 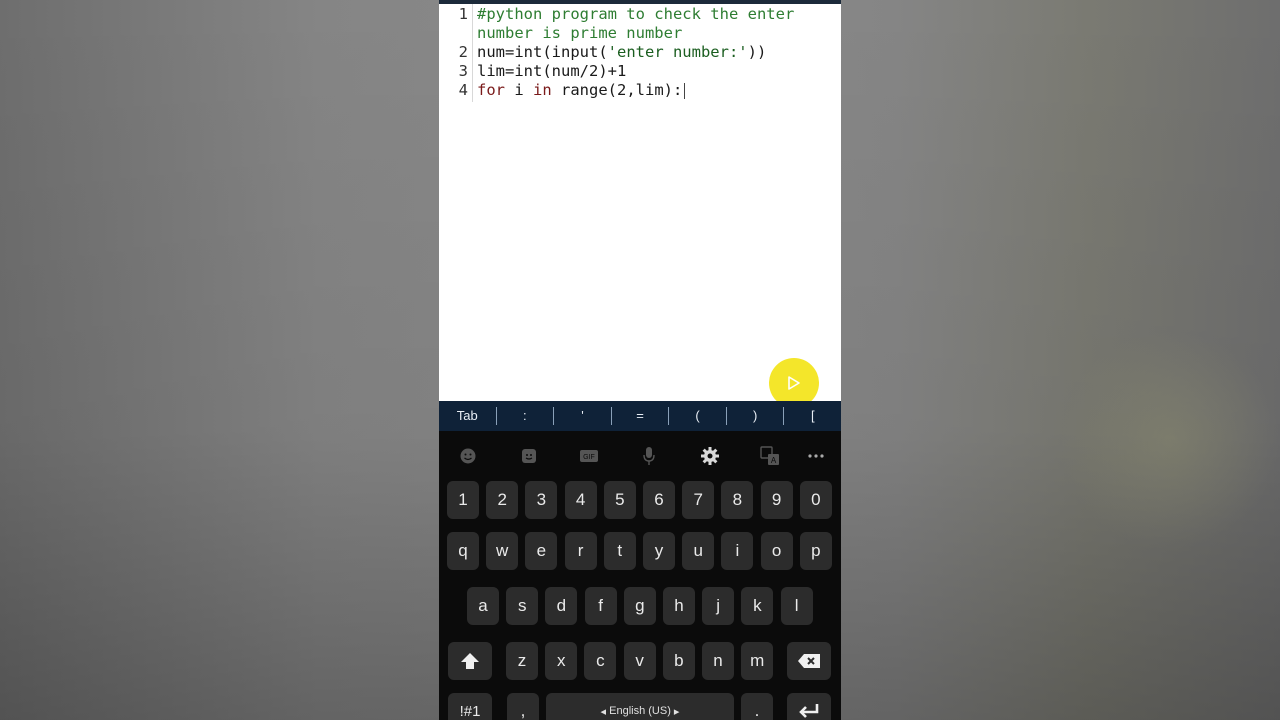 I want to click on code-line: for i in range(2,lim):, so click(x=581, y=90).